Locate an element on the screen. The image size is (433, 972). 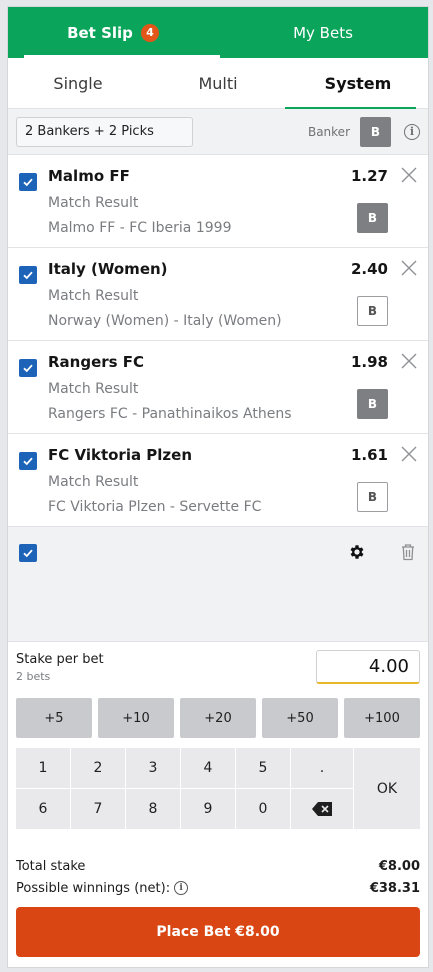
key-2: 2 is located at coordinates (98, 768).